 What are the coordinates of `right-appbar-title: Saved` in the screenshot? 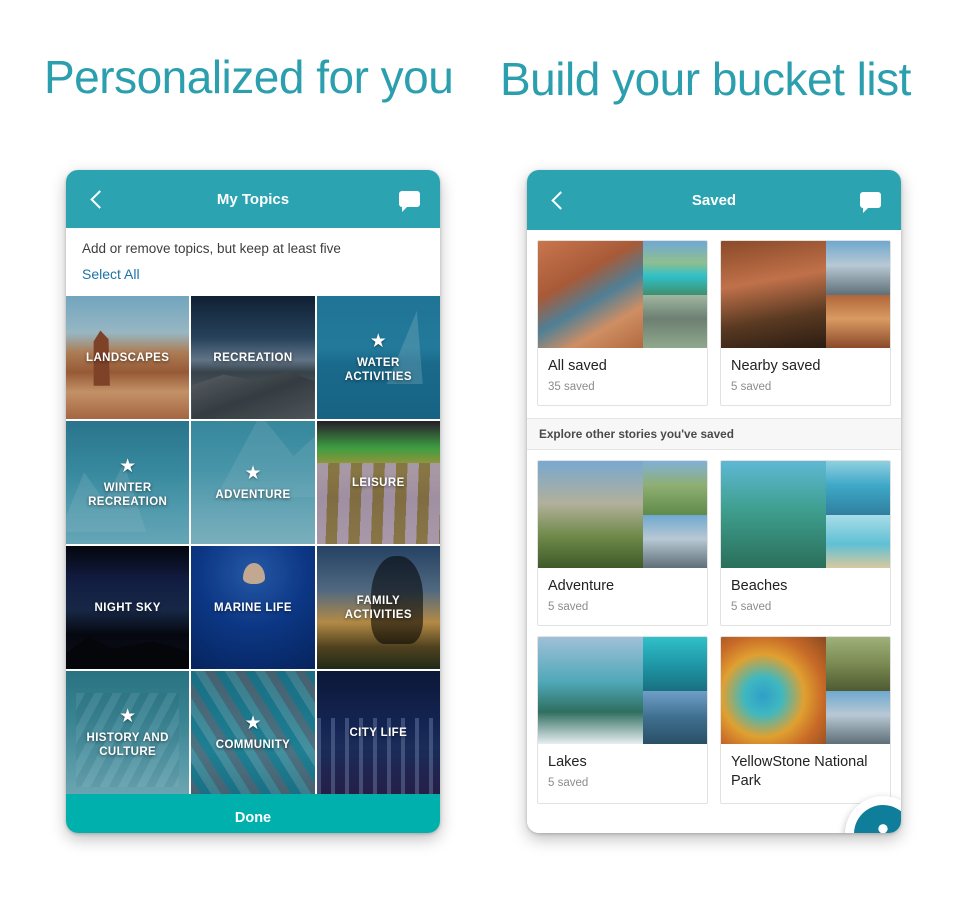 It's located at (714, 200).